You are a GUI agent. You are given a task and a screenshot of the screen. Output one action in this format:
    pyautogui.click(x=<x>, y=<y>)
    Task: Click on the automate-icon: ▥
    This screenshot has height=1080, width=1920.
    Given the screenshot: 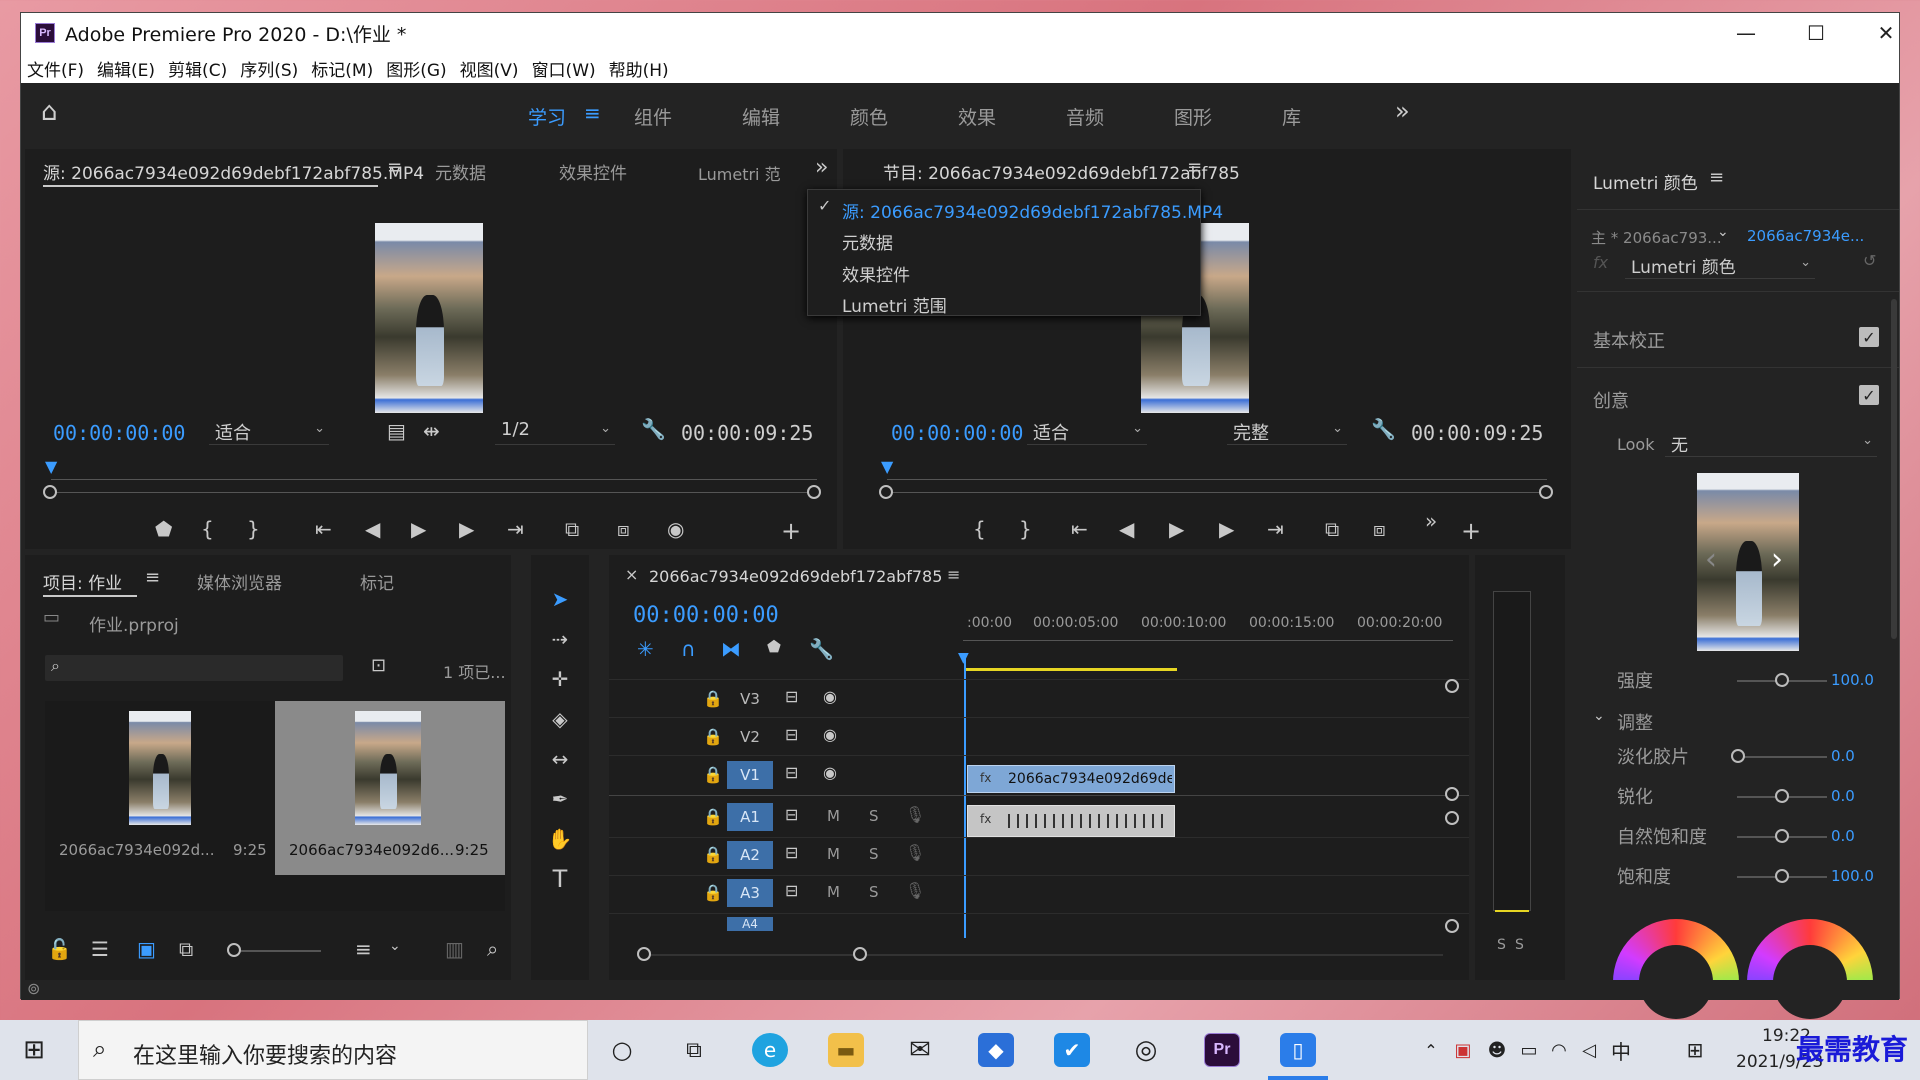 What is the action you would take?
    pyautogui.click(x=454, y=949)
    